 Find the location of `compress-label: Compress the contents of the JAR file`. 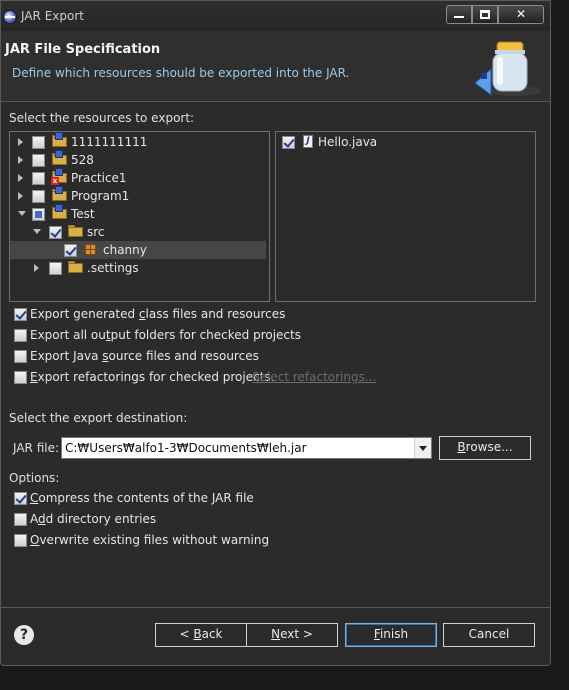

compress-label: Compress the contents of the JAR file is located at coordinates (142, 498).